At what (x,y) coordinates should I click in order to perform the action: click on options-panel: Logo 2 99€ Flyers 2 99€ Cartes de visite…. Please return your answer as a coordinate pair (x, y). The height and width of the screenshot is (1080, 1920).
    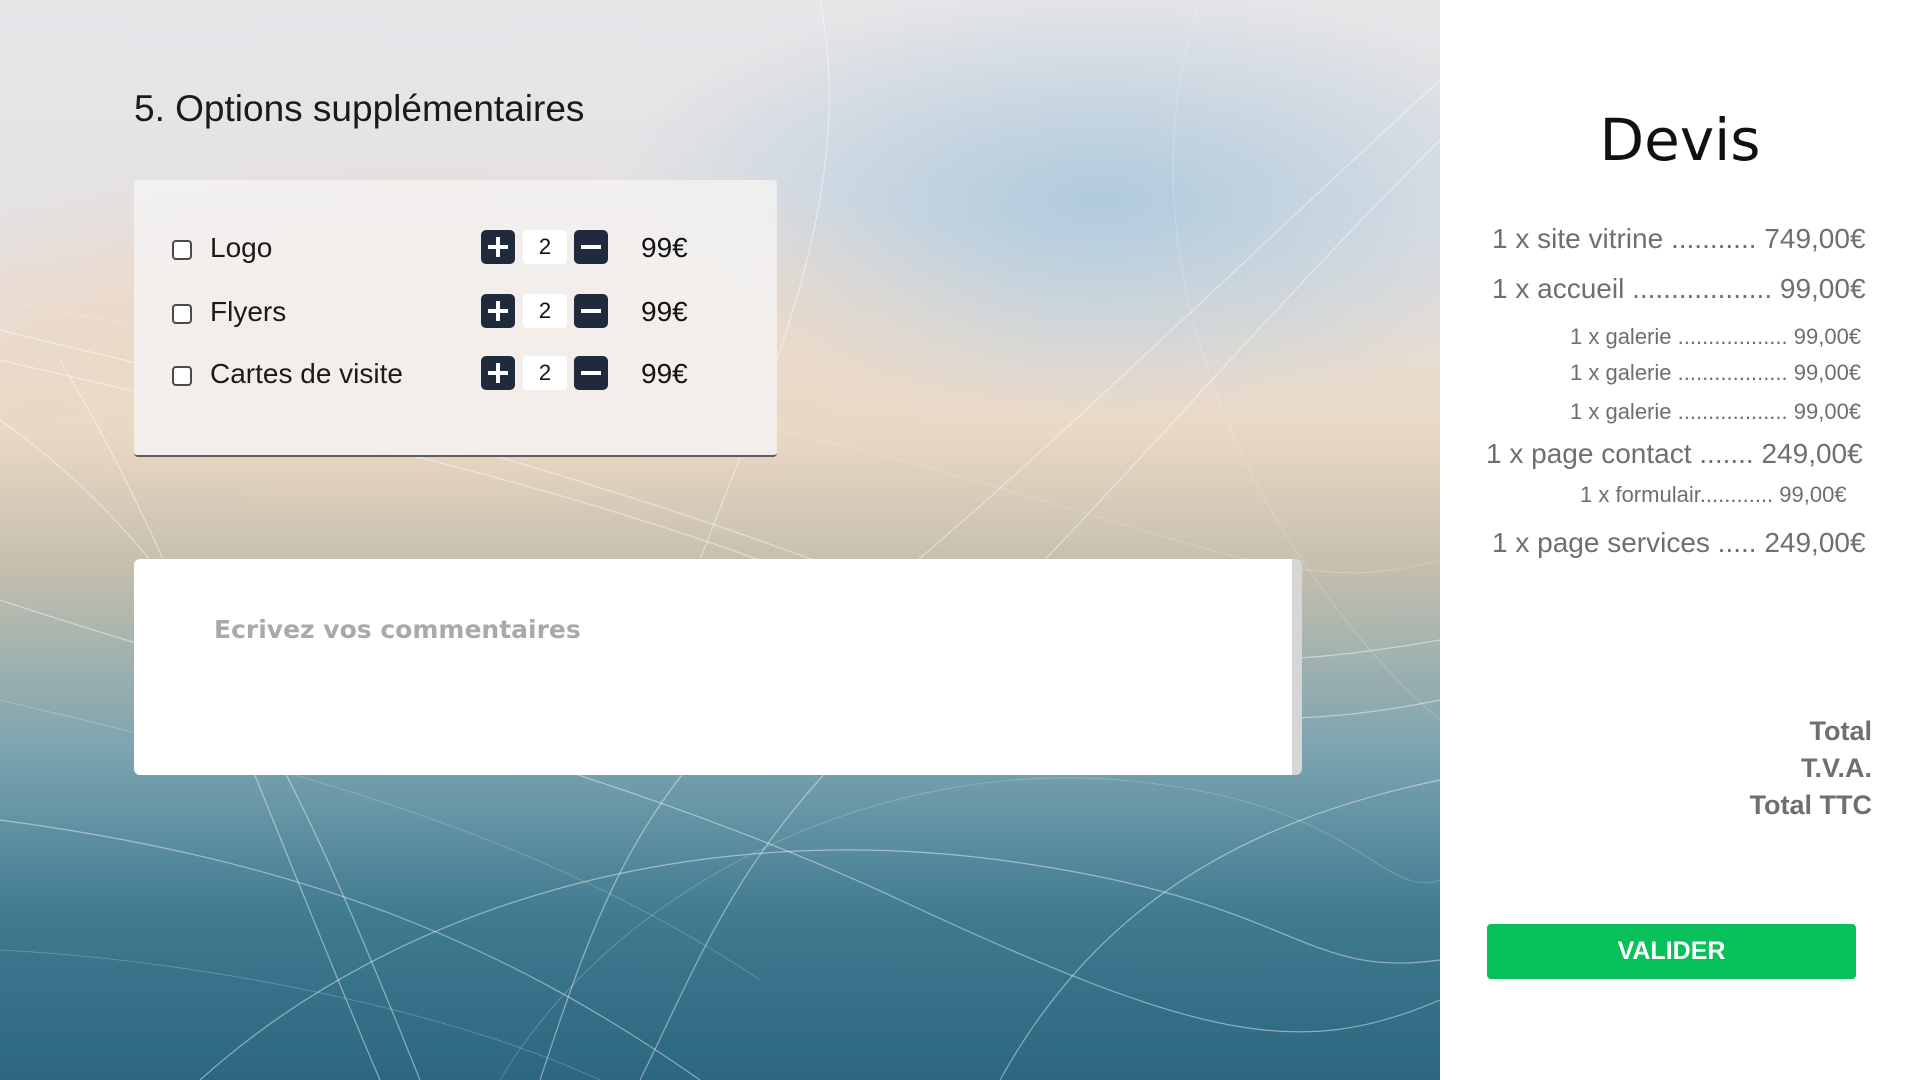
    Looking at the image, I should click on (455, 318).